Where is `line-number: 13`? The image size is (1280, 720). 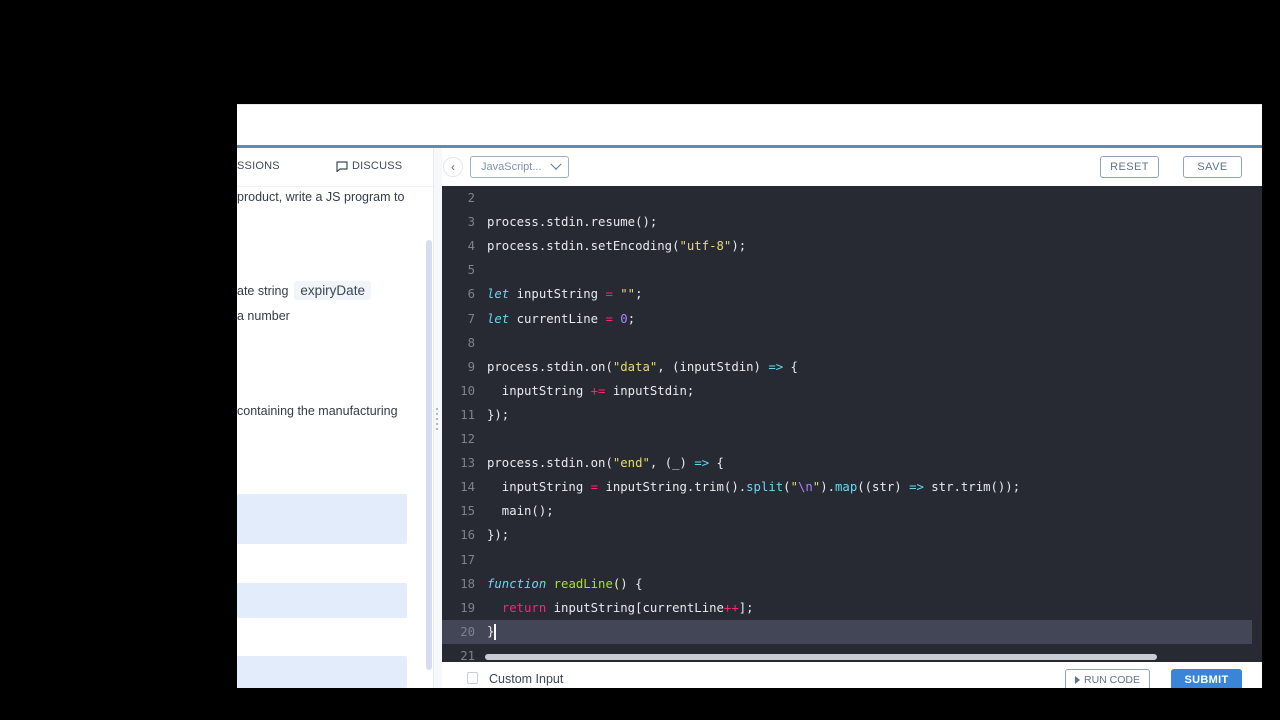
line-number: 13 is located at coordinates (467, 463).